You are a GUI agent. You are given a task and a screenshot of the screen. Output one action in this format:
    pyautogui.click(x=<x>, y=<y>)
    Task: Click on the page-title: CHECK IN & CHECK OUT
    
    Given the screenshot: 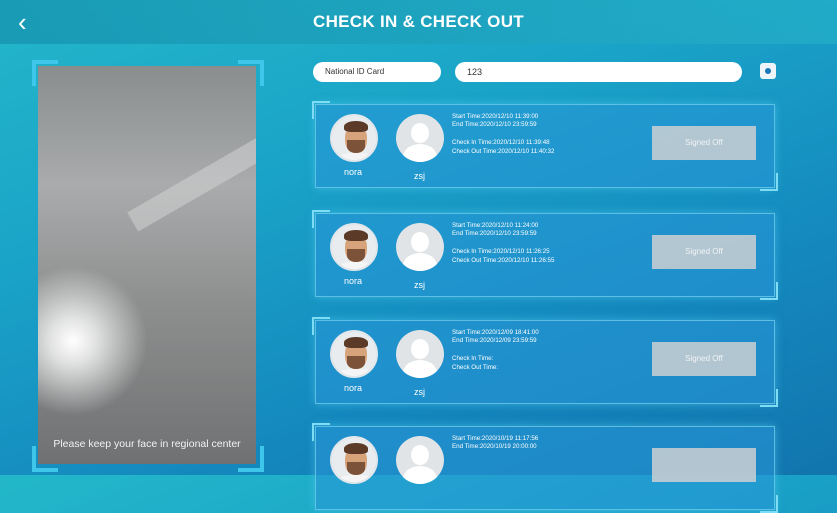 What is the action you would take?
    pyautogui.click(x=418, y=21)
    